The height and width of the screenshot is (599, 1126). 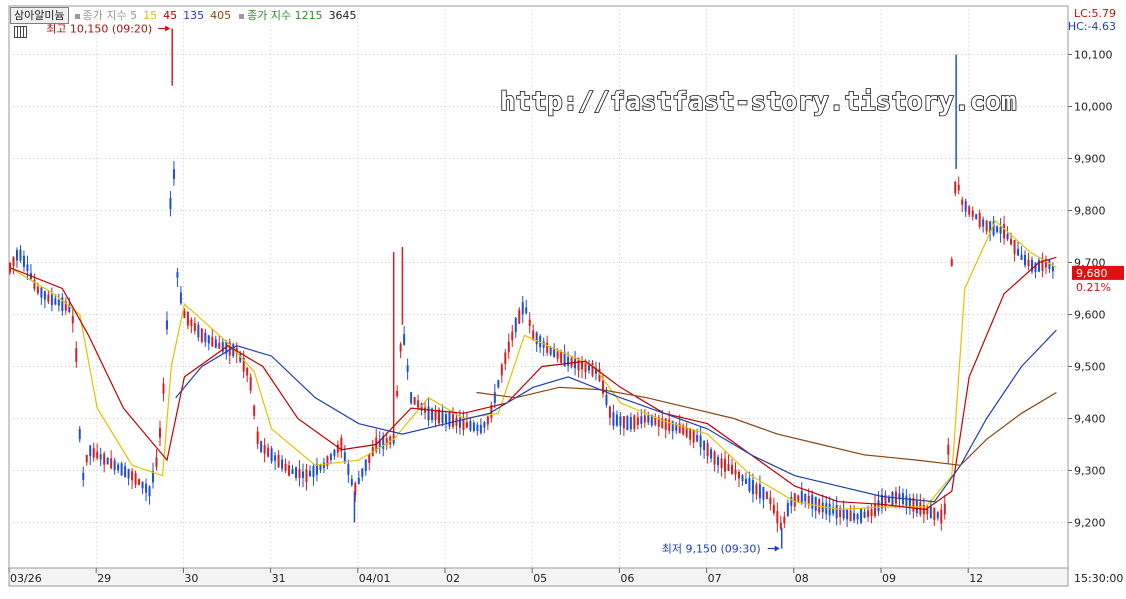 What do you see at coordinates (20, 32) in the screenshot?
I see `calendar-icon` at bounding box center [20, 32].